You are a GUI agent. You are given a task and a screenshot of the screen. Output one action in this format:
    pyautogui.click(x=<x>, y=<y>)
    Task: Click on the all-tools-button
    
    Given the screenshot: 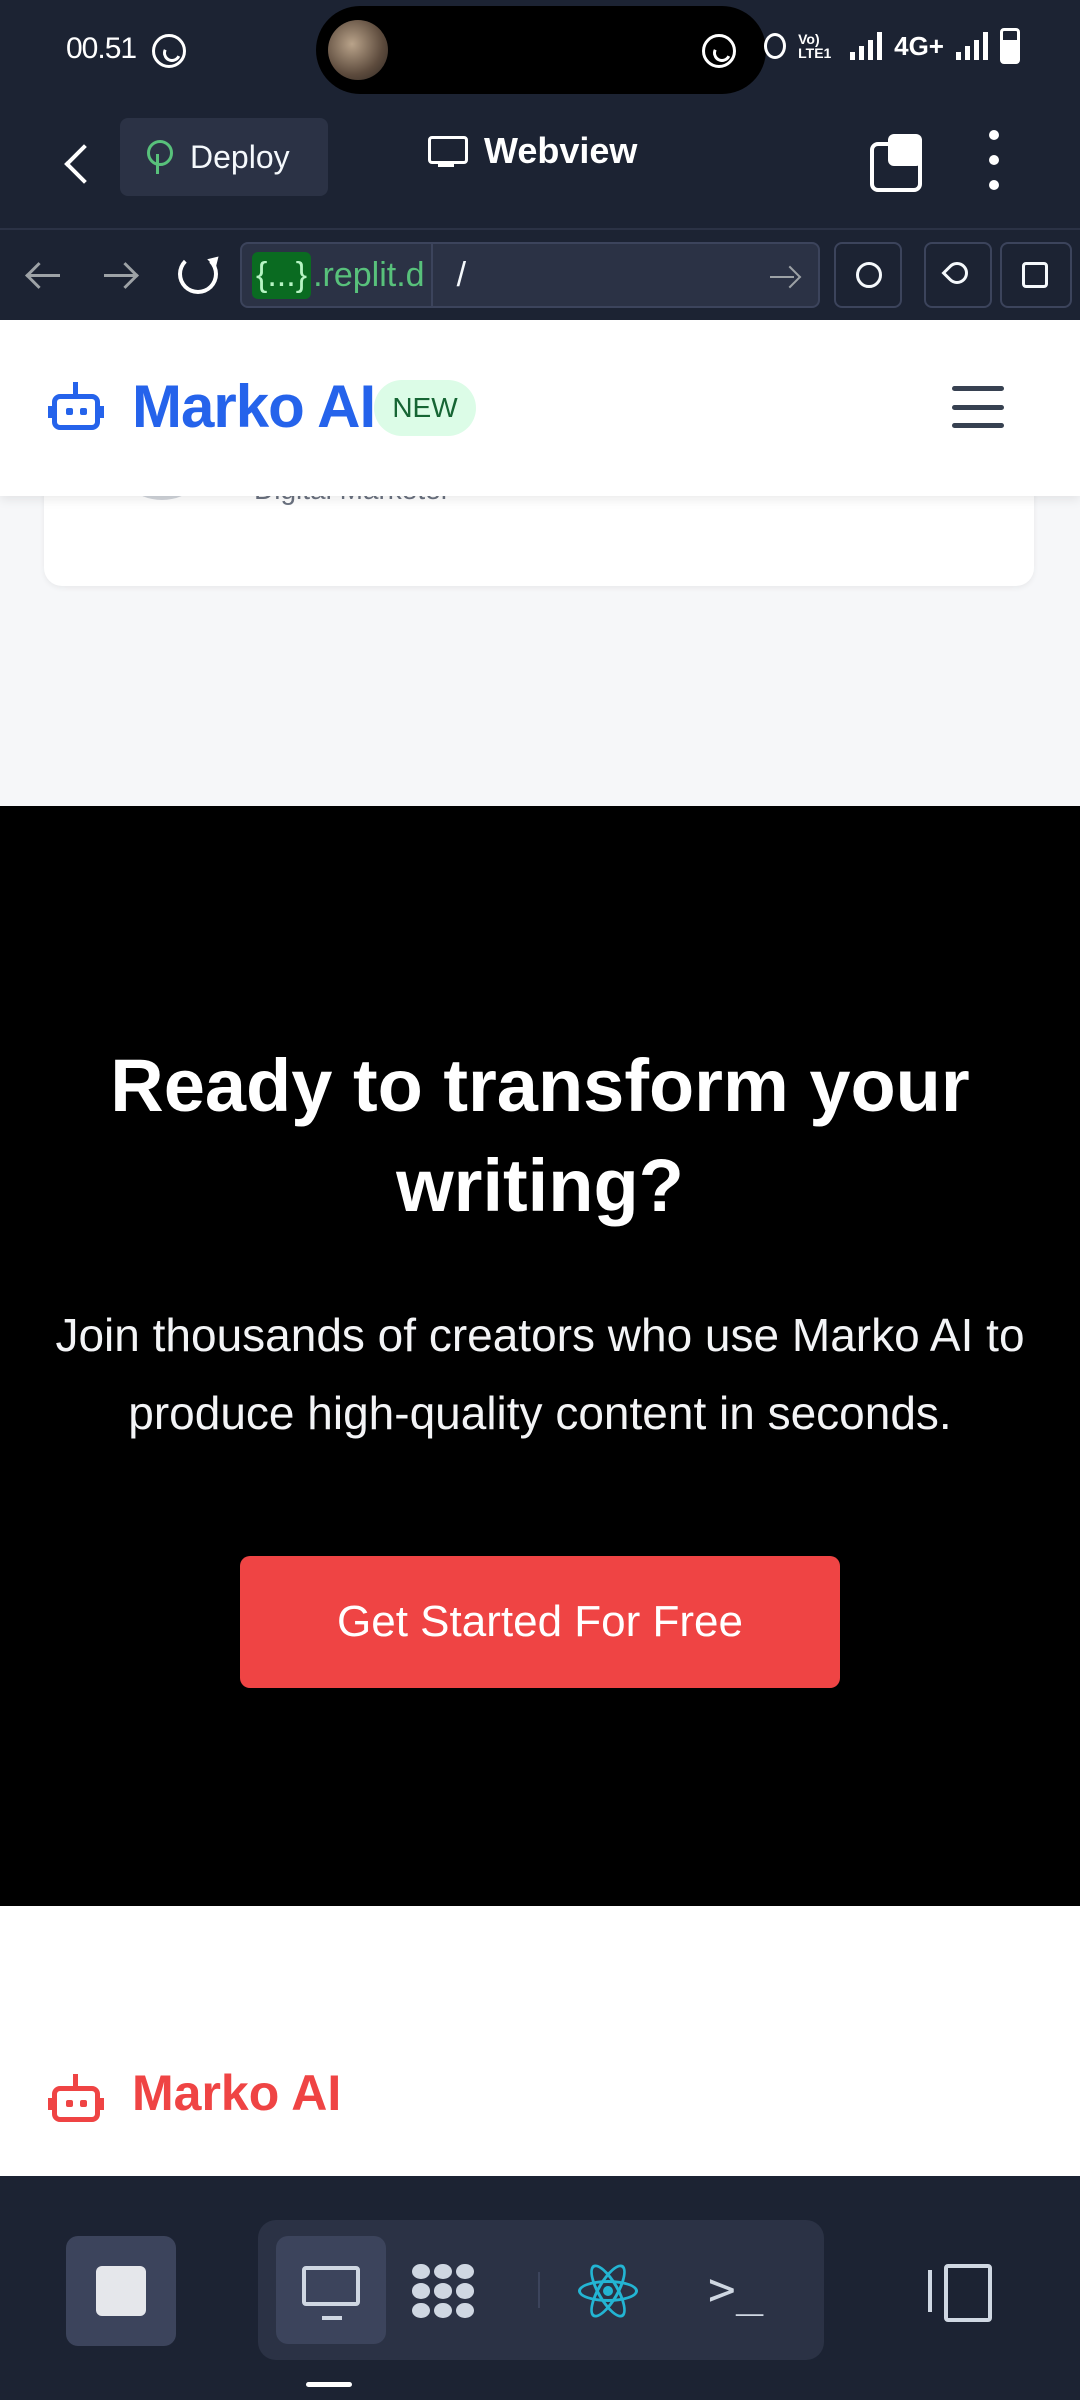 What is the action you would take?
    pyautogui.click(x=441, y=2290)
    